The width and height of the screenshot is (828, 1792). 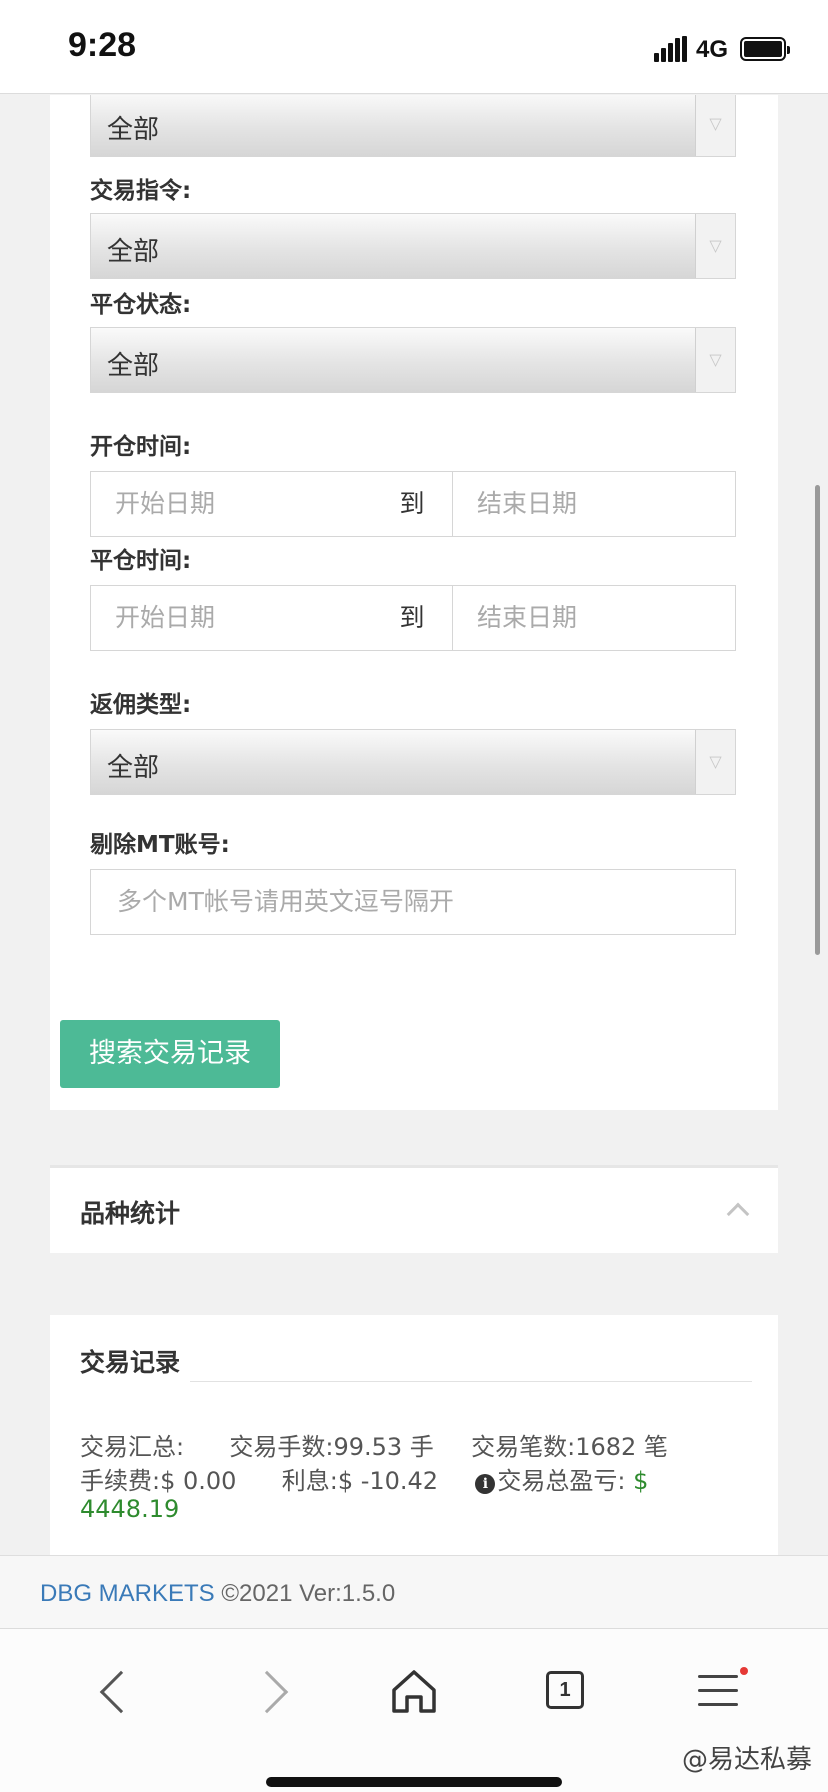 I want to click on footer-brand-link: DBG MARKETS, so click(x=127, y=1593).